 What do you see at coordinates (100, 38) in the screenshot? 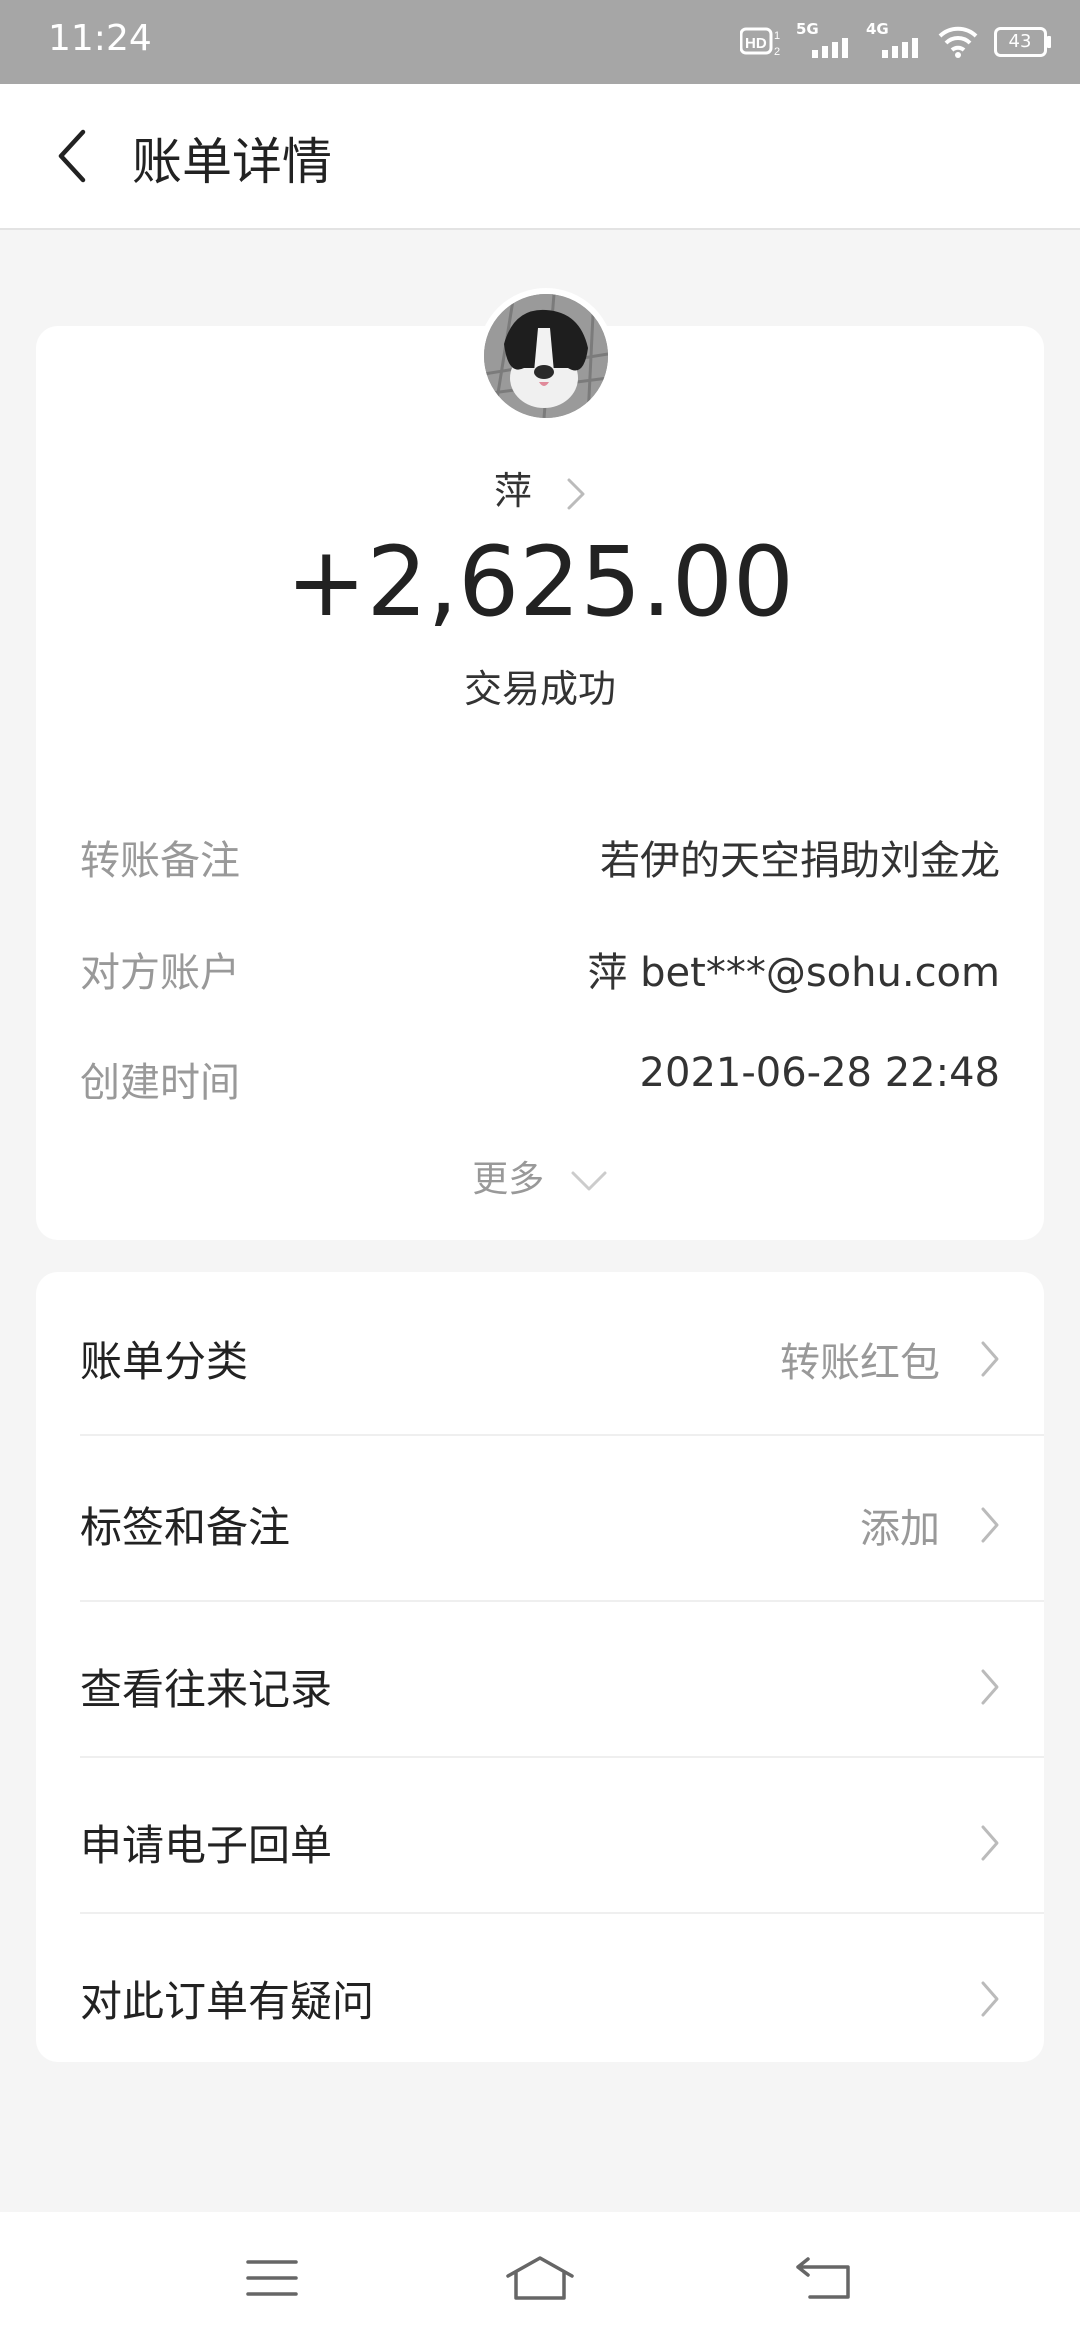
I see `status-time: 11:24` at bounding box center [100, 38].